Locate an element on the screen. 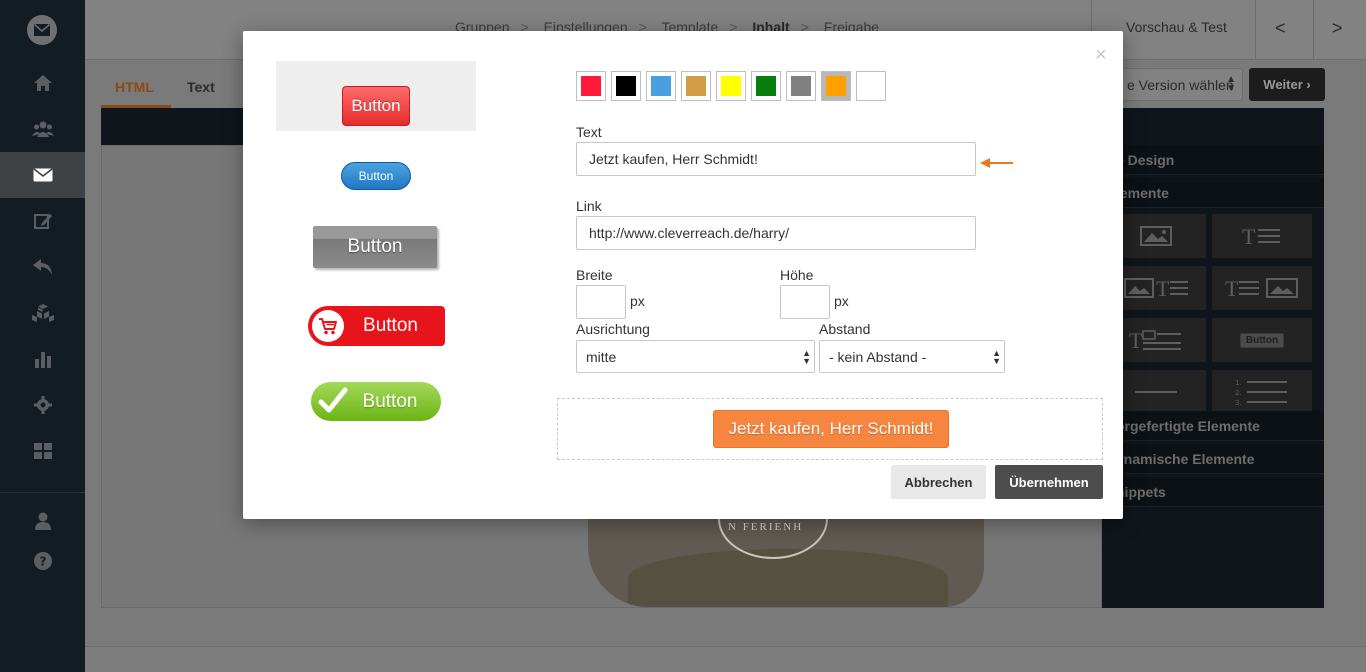 The height and width of the screenshot is (672, 1366). dashboard-grid-icon is located at coordinates (42, 451).